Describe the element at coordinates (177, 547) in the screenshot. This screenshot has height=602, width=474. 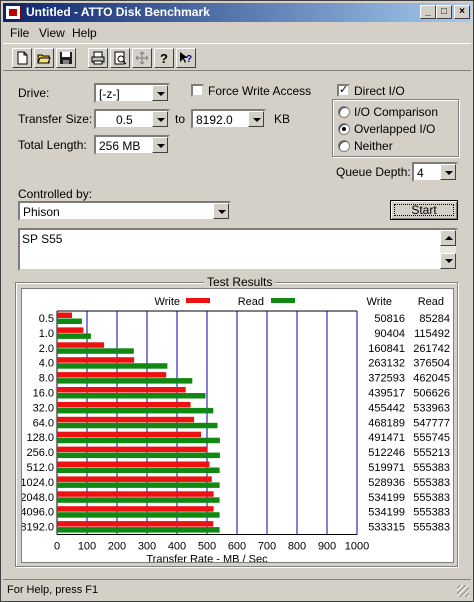
I see `x-tick-label: 400` at that location.